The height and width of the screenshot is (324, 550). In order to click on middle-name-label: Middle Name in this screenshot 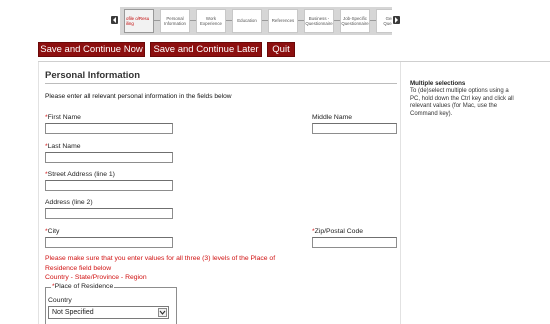, I will do `click(332, 117)`.